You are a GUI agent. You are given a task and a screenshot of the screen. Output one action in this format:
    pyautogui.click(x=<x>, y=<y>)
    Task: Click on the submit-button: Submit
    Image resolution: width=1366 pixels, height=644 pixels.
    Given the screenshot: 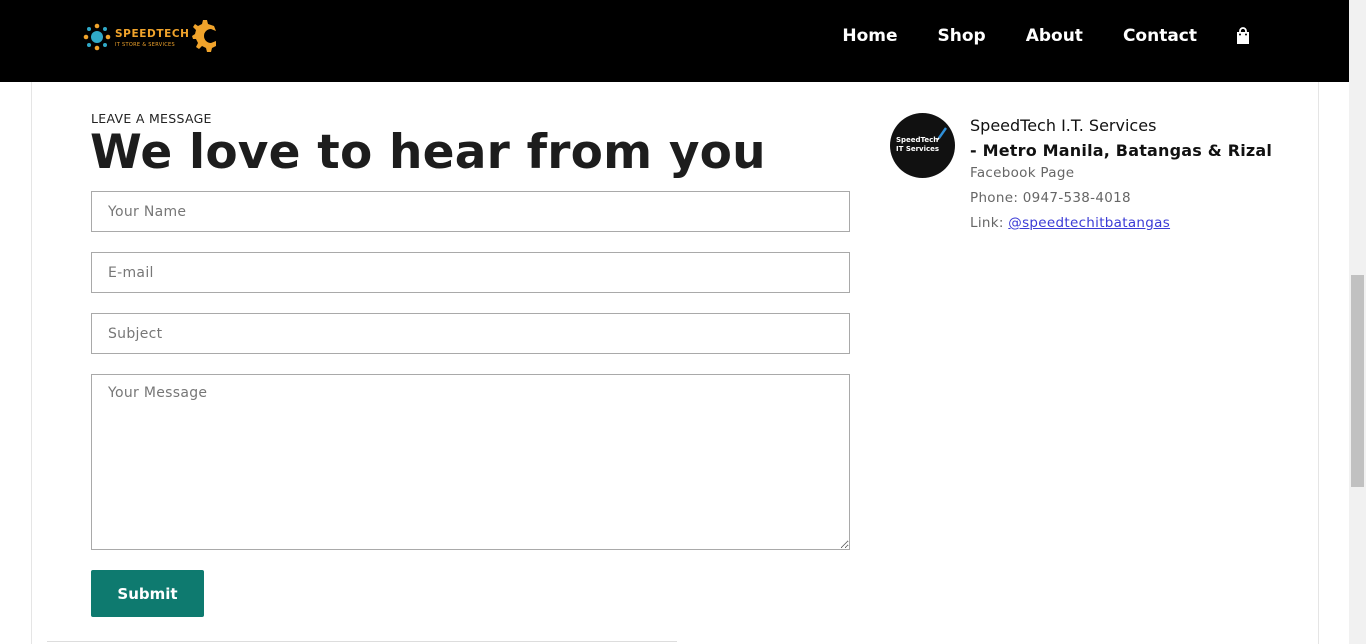 What is the action you would take?
    pyautogui.click(x=147, y=593)
    